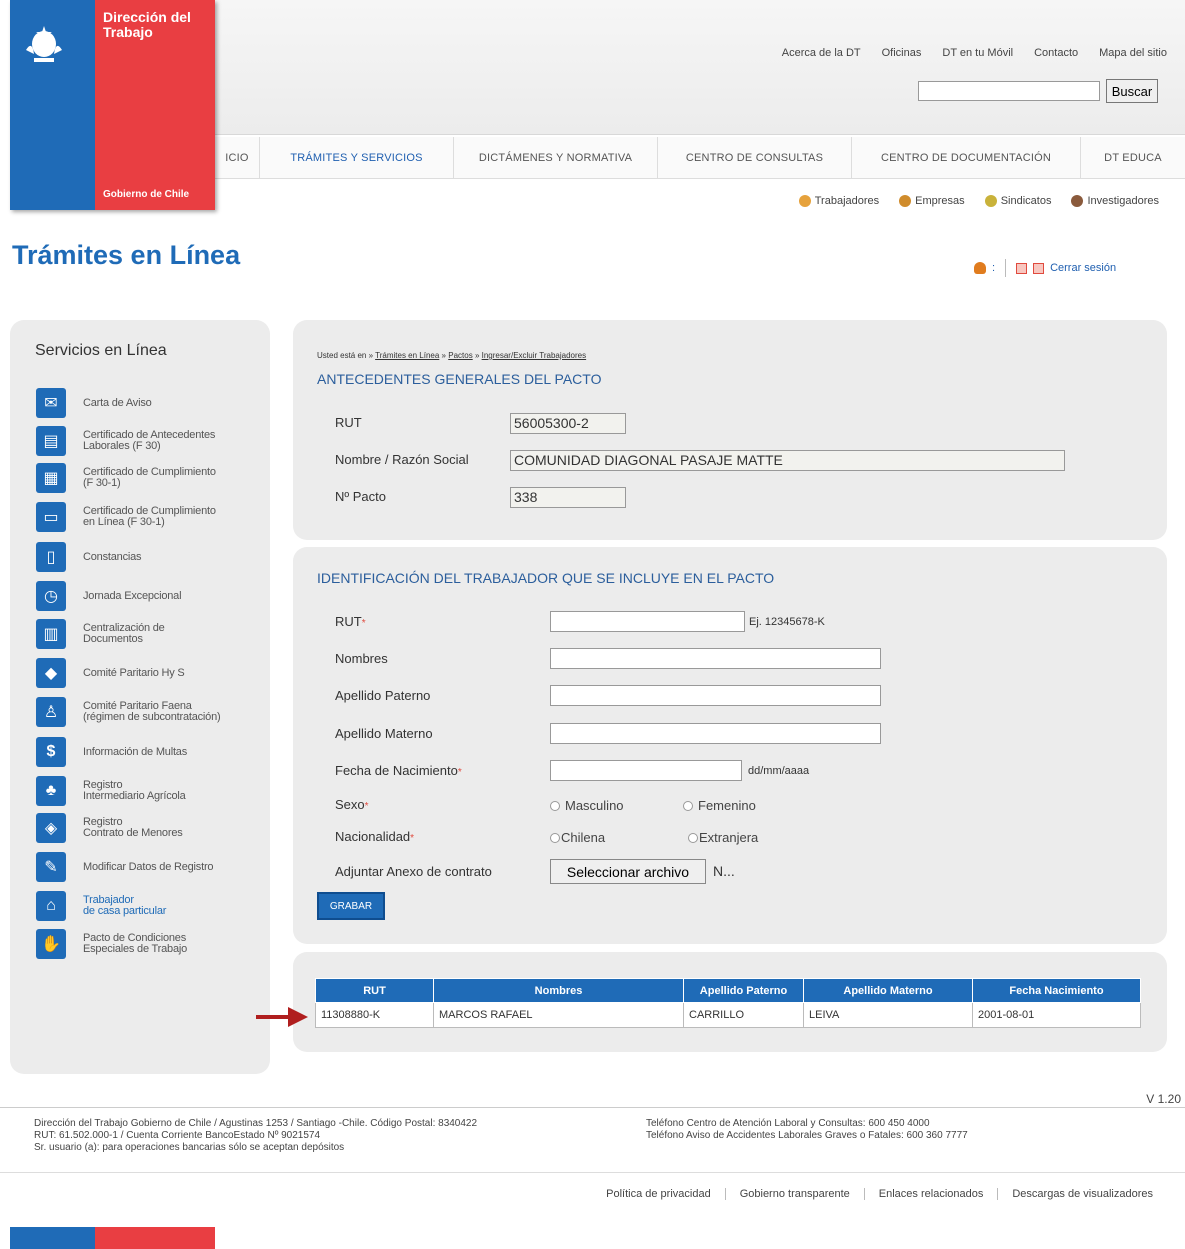 The image size is (1185, 1249). Describe the element at coordinates (700, 67) in the screenshot. I see `header-bar` at that location.